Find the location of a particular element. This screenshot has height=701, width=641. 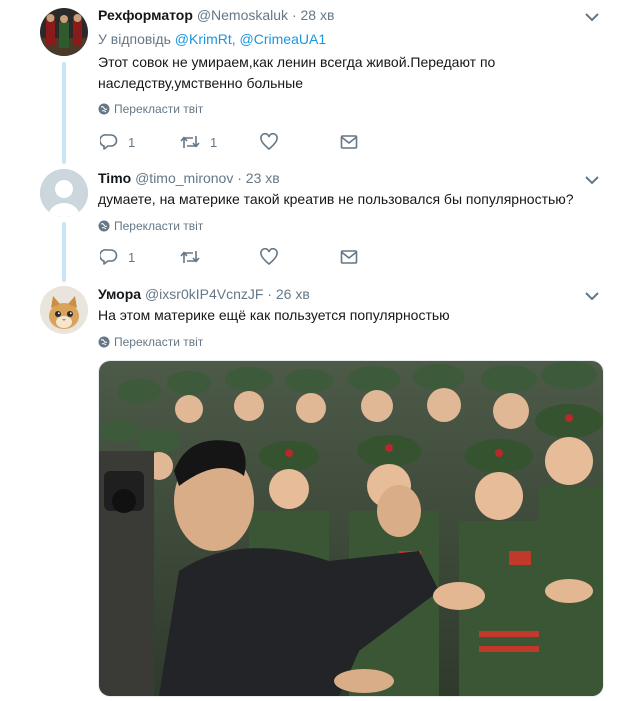

retweet-button: 1 is located at coordinates (198, 142).